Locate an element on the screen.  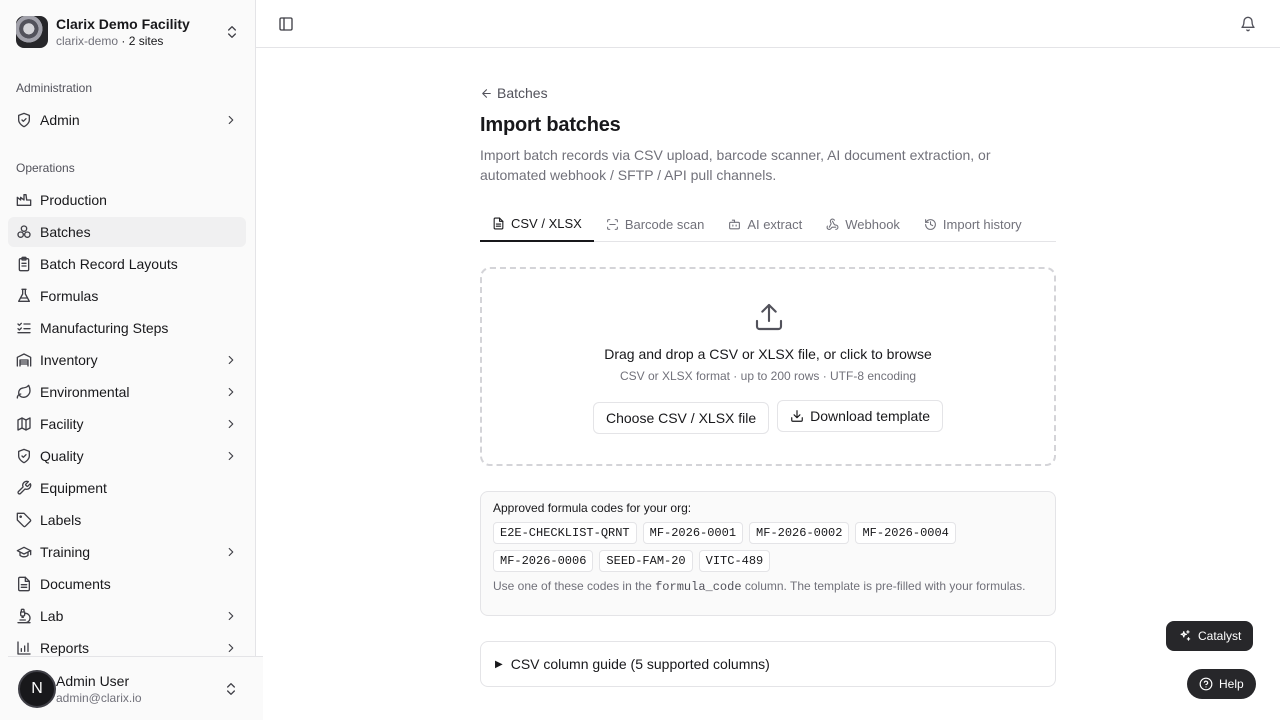
tab-import-history: Import history is located at coordinates (973, 224).